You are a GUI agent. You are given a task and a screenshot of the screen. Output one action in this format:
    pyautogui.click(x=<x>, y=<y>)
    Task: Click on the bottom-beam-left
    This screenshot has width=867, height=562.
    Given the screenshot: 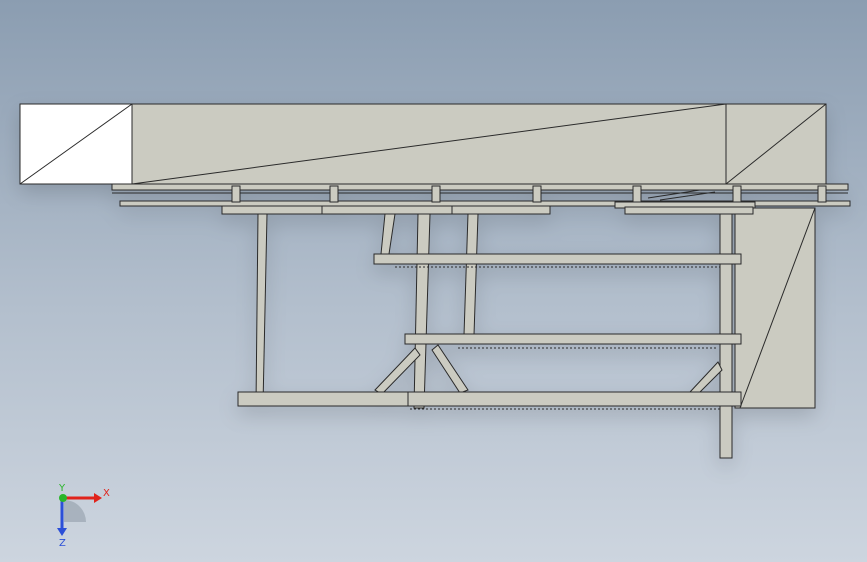 What is the action you would take?
    pyautogui.click(x=328, y=399)
    